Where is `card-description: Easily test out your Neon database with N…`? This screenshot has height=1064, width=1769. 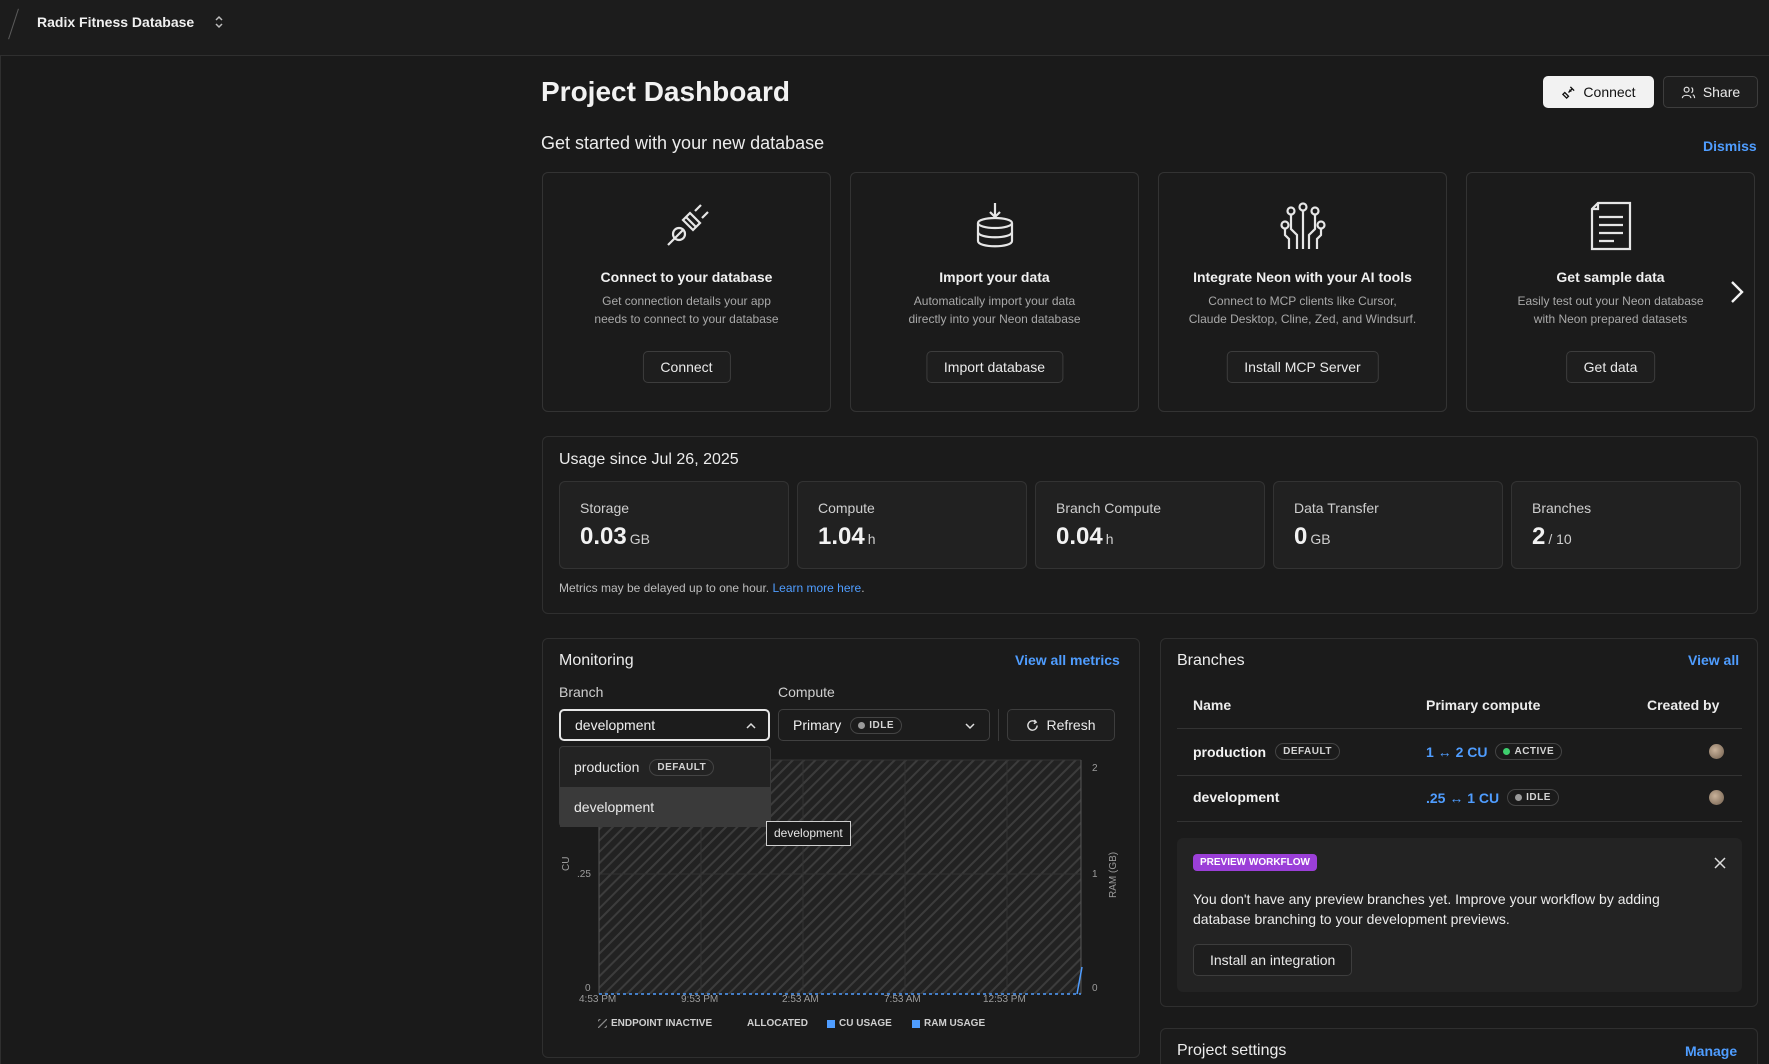
card-description: Easily test out your Neon database with N… is located at coordinates (1610, 310).